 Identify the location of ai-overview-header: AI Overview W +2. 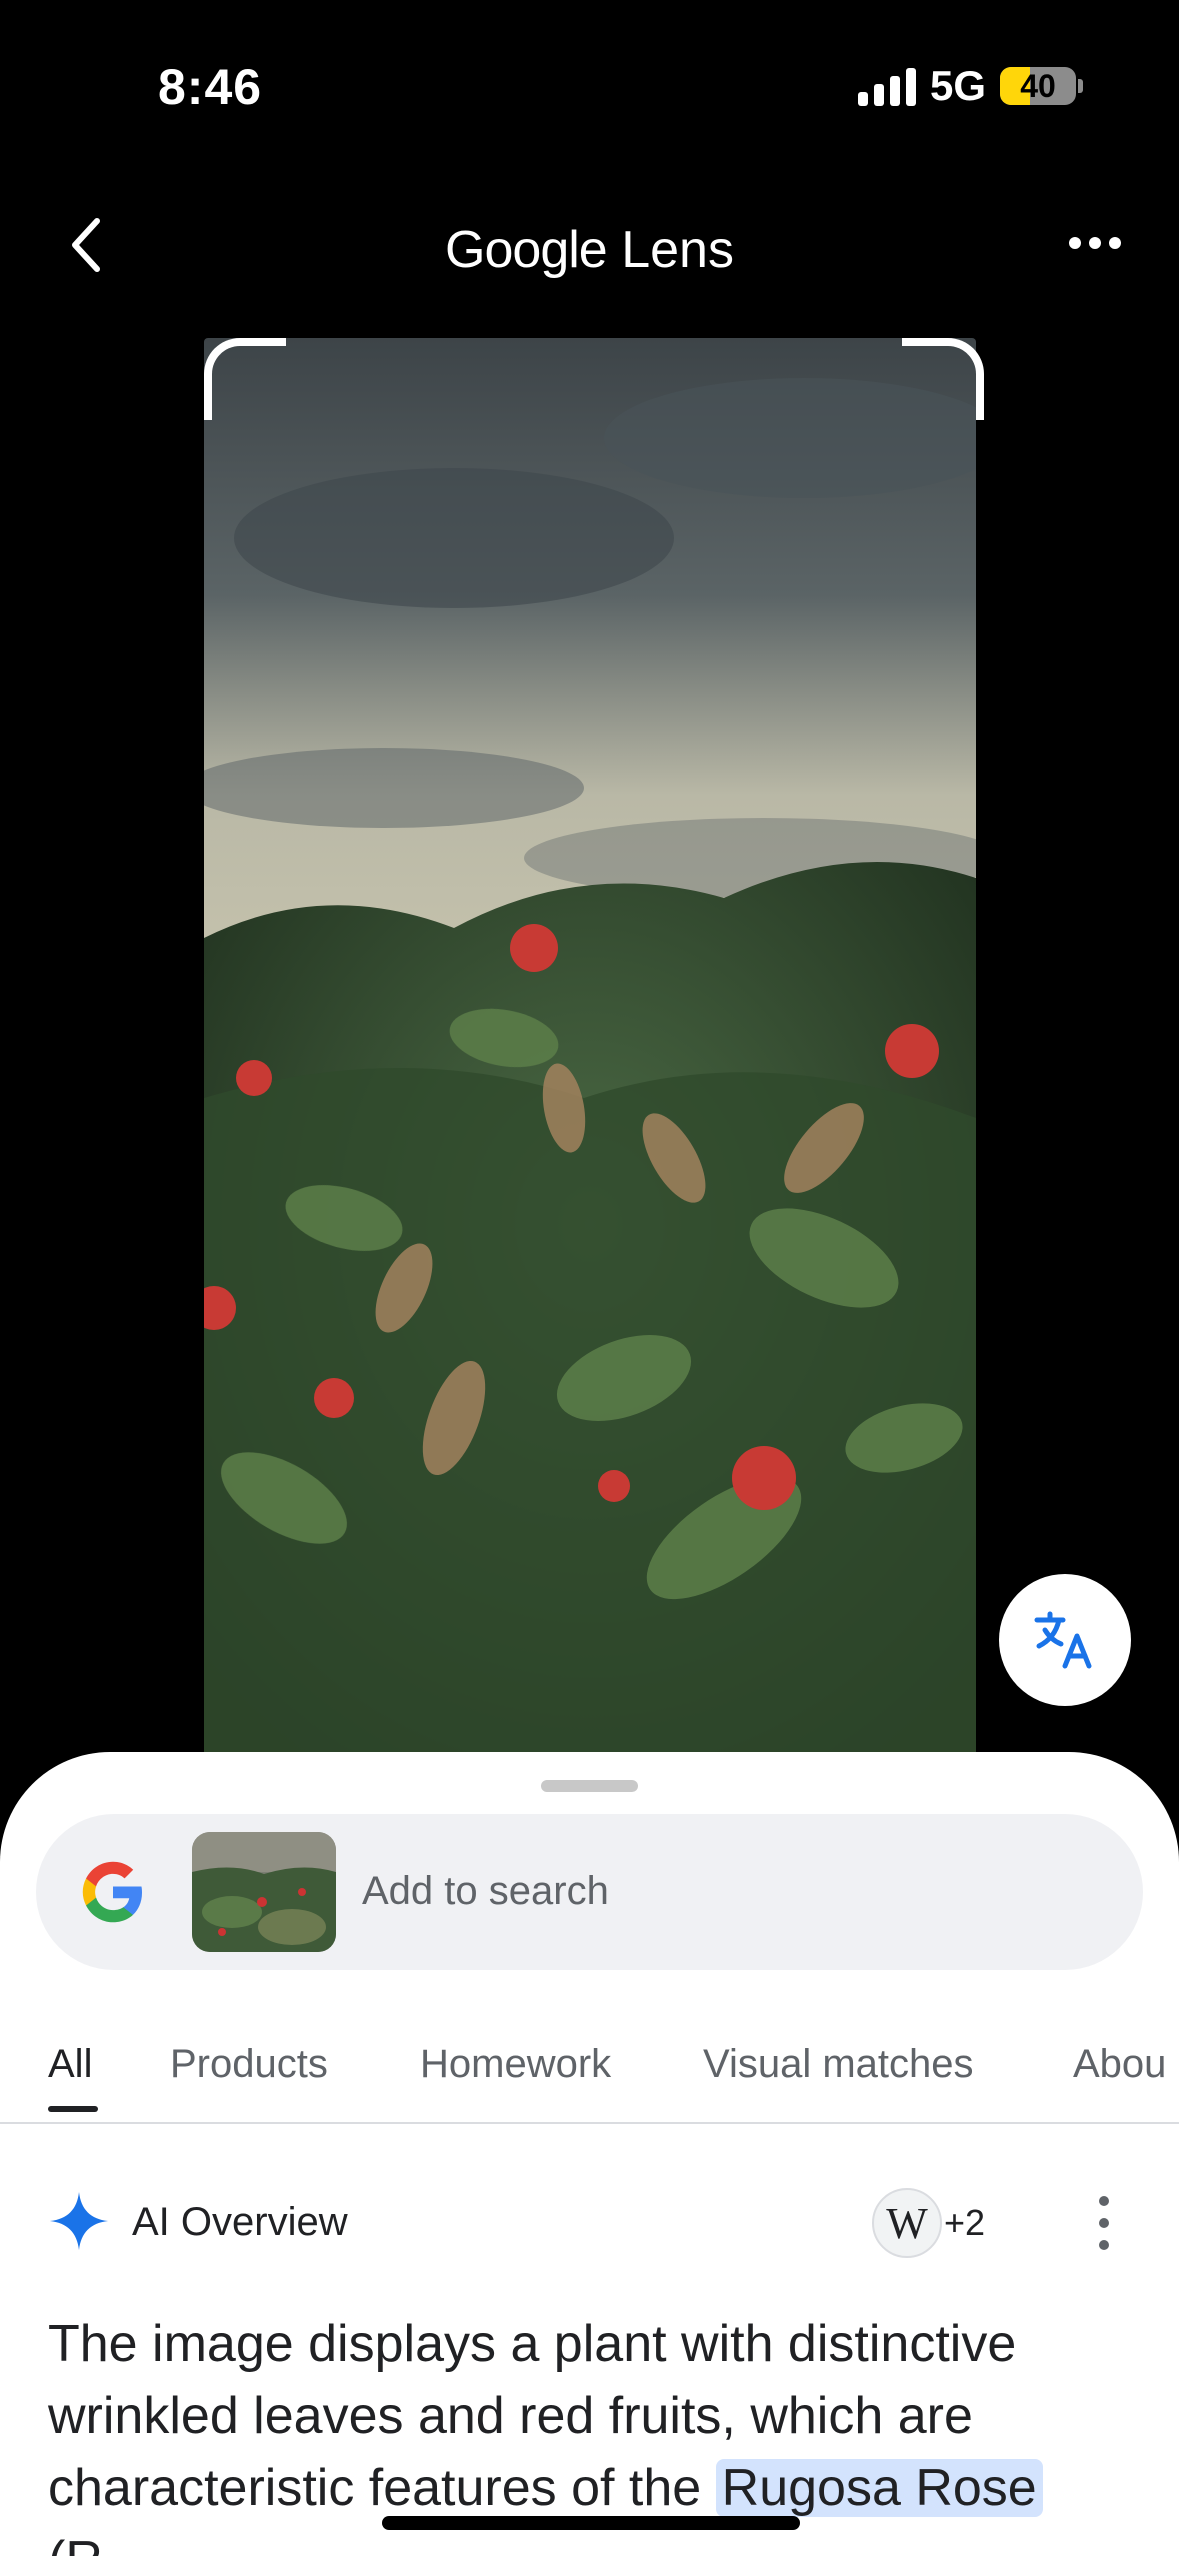
(589, 2222).